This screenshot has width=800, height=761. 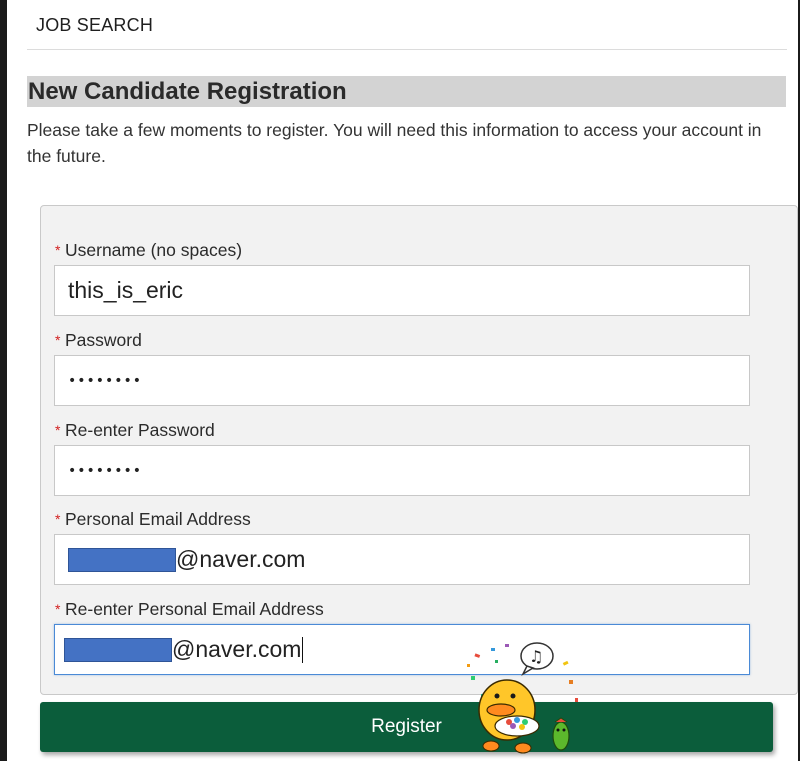 What do you see at coordinates (126, 290) in the screenshot?
I see `username-value: this_is_eric` at bounding box center [126, 290].